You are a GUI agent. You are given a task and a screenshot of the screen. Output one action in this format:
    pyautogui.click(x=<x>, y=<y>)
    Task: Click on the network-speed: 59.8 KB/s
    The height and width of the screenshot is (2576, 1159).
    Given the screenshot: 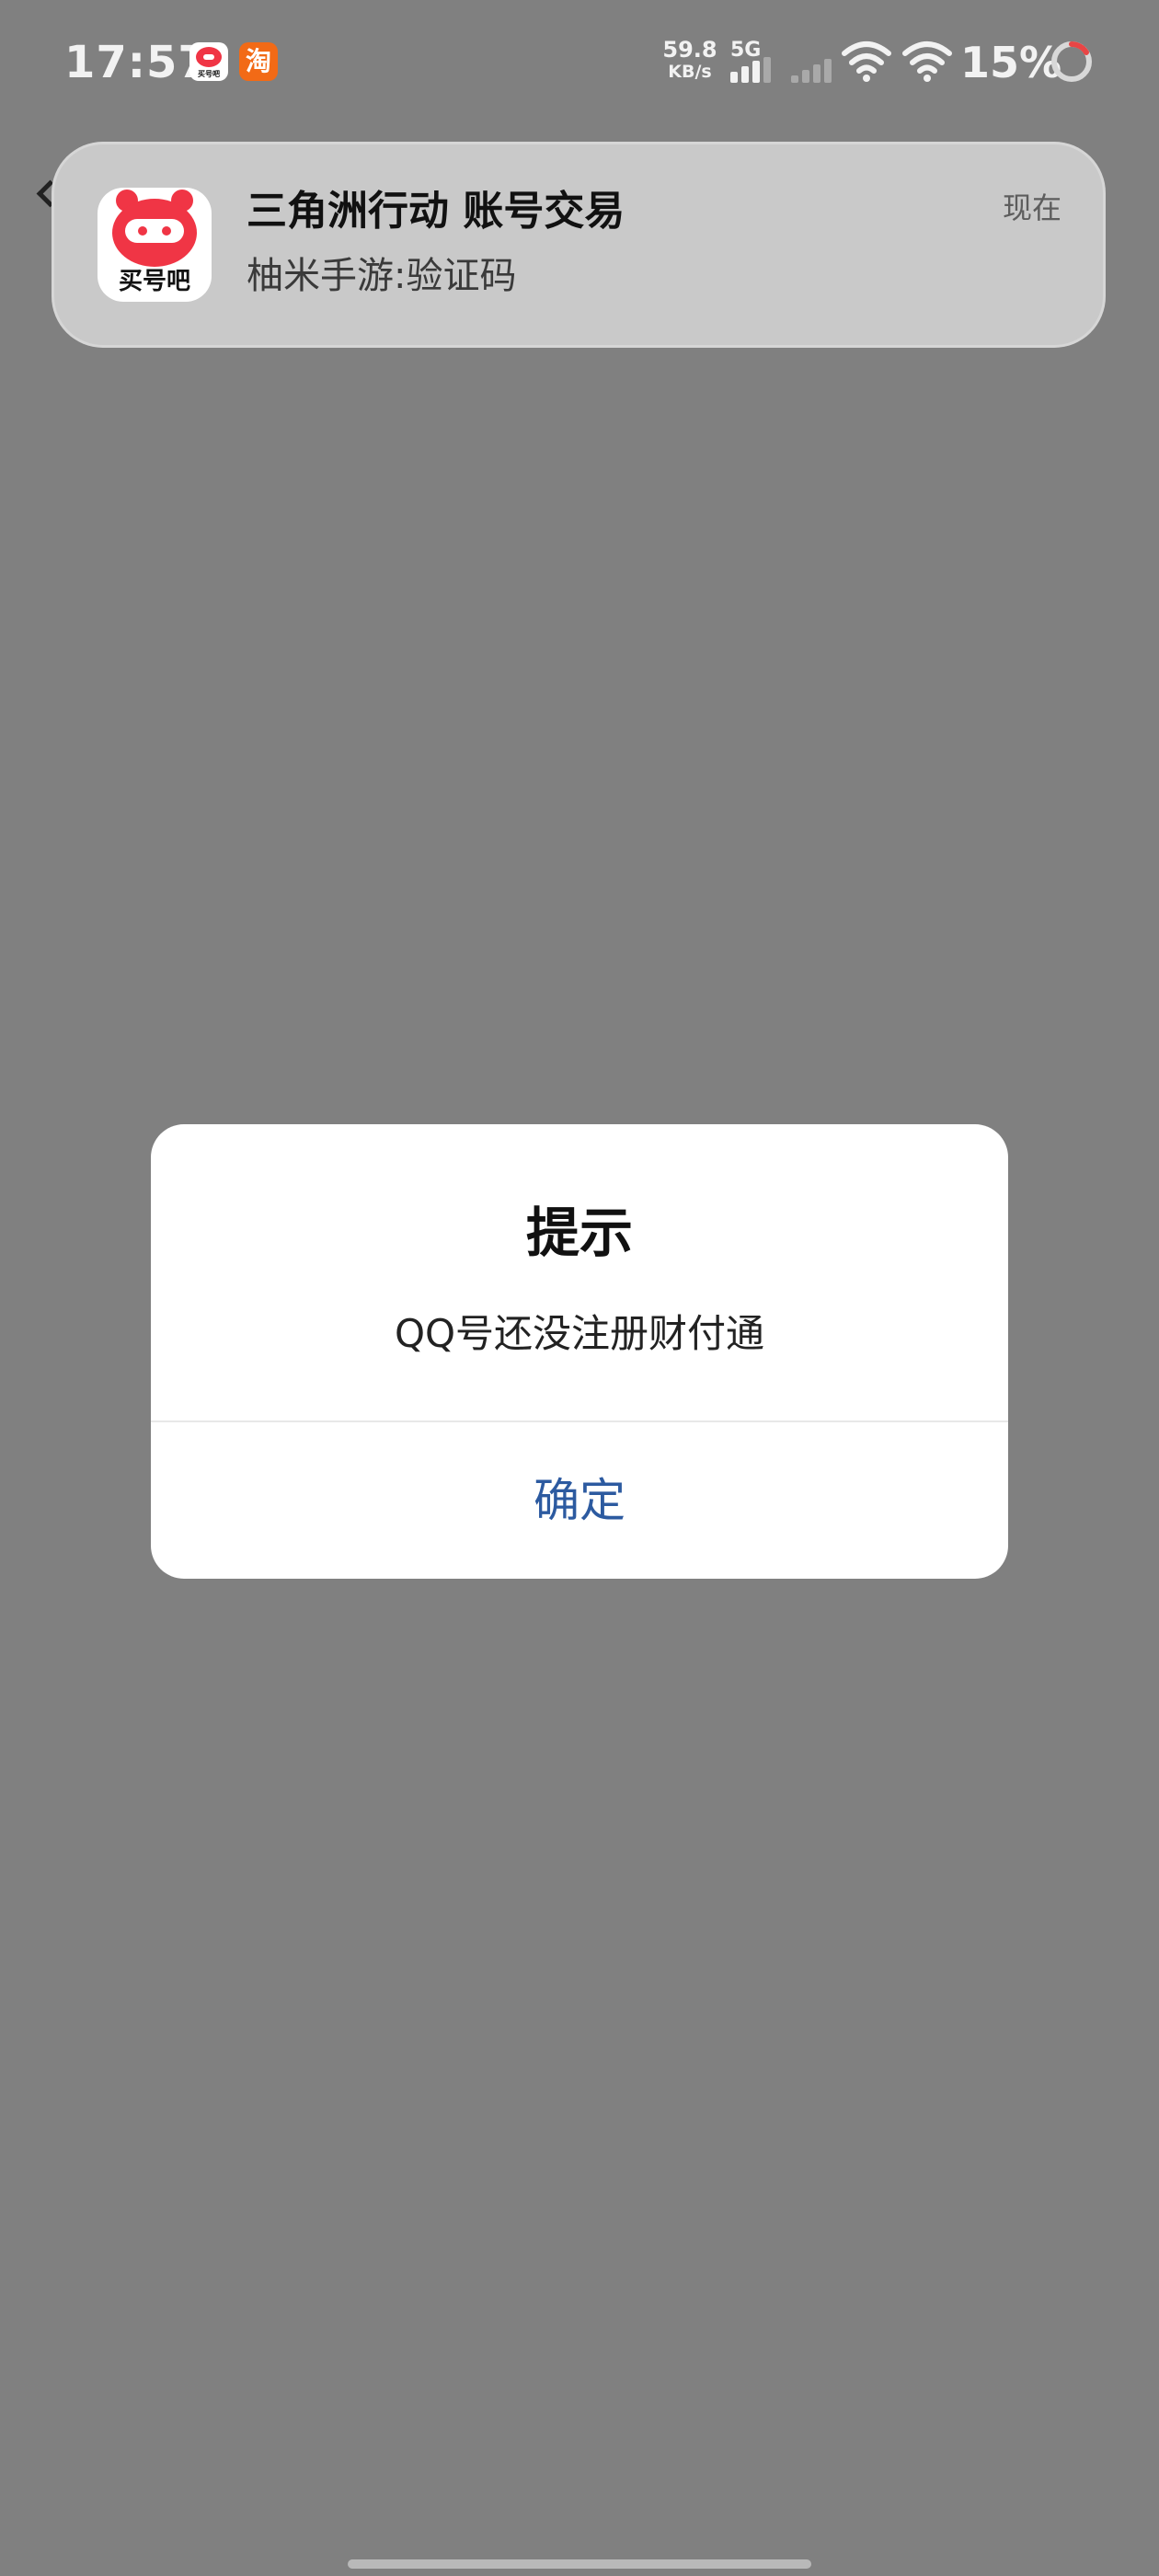 What is the action you would take?
    pyautogui.click(x=689, y=61)
    